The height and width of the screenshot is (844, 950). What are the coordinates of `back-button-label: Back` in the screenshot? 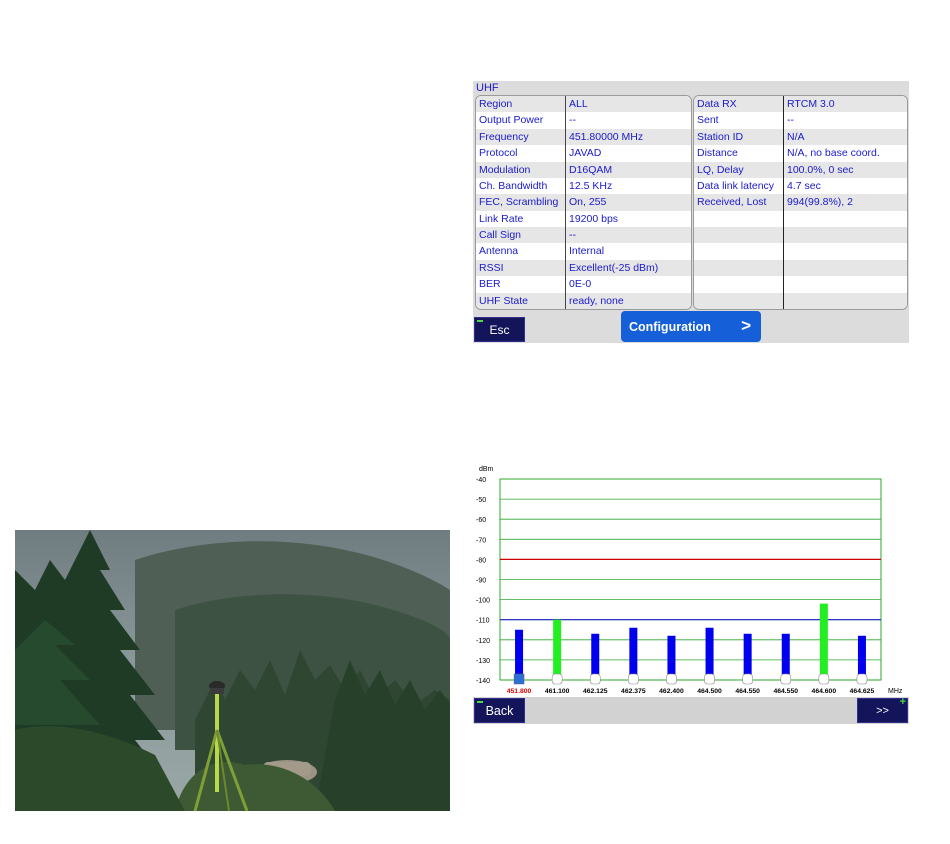 It's located at (499, 710).